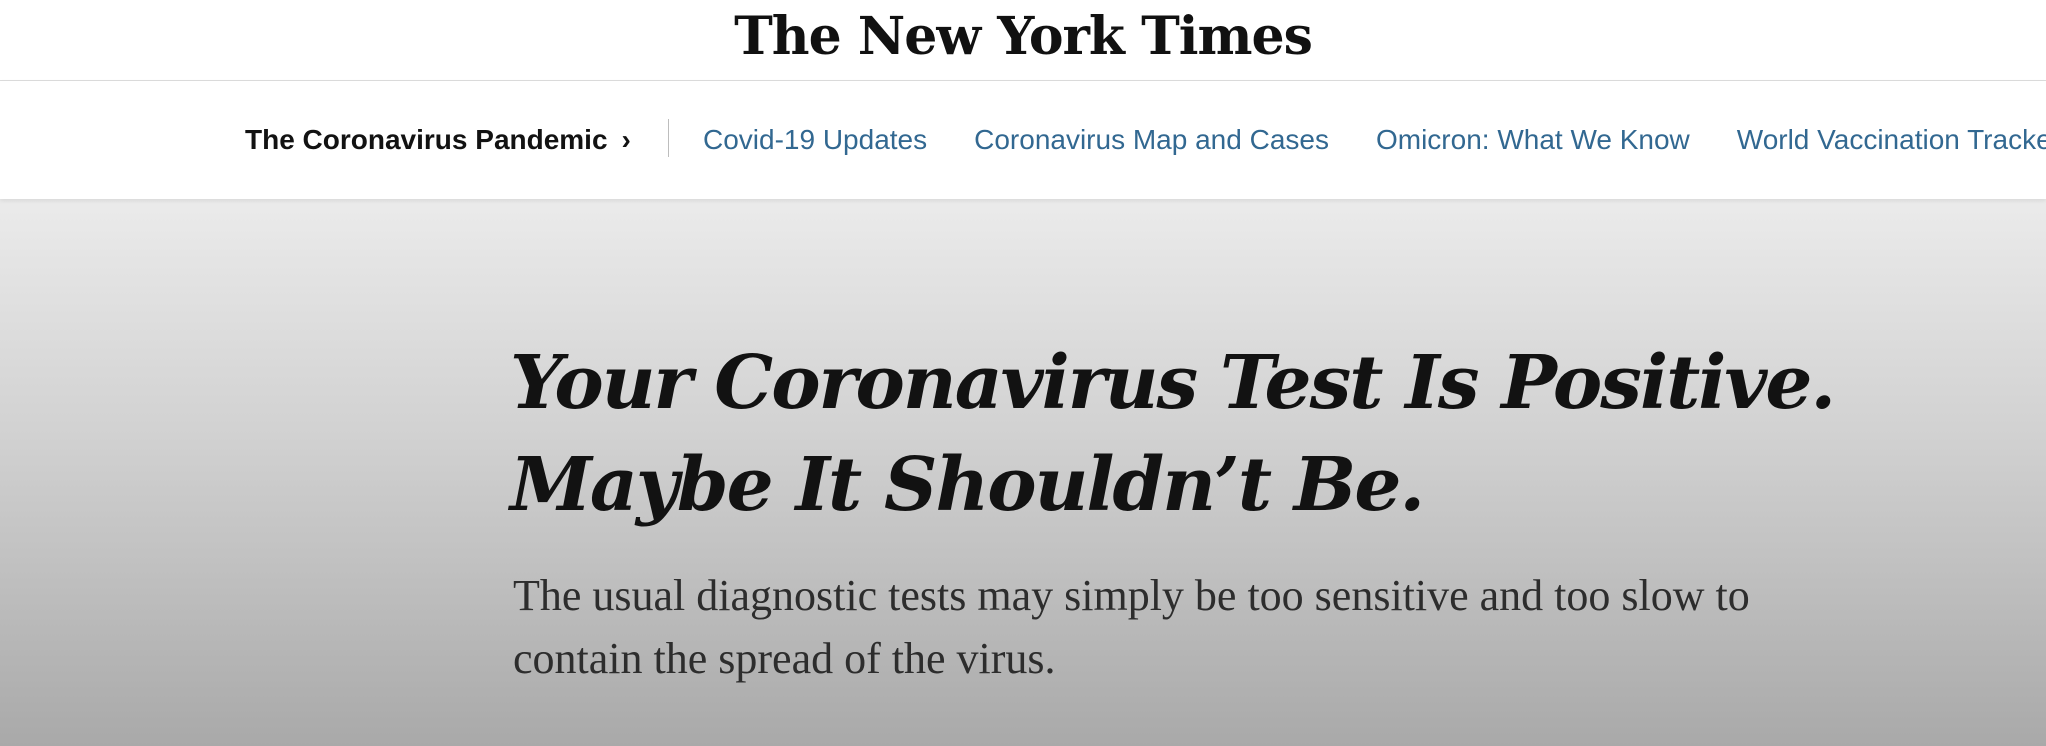 The width and height of the screenshot is (2046, 746). What do you see at coordinates (815, 140) in the screenshot?
I see `nav-link-covid-updates: Covid-19 Updates` at bounding box center [815, 140].